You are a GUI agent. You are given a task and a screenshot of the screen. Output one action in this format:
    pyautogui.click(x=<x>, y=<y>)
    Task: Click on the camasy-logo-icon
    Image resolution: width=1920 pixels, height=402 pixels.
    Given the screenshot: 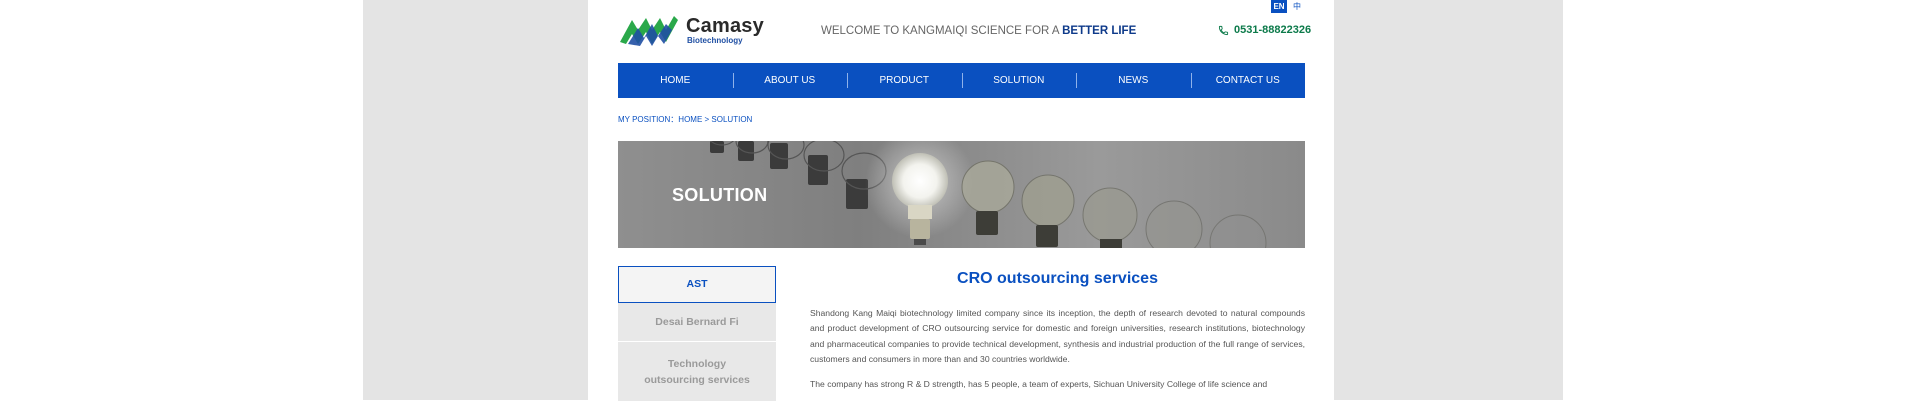 What is the action you would take?
    pyautogui.click(x=649, y=31)
    